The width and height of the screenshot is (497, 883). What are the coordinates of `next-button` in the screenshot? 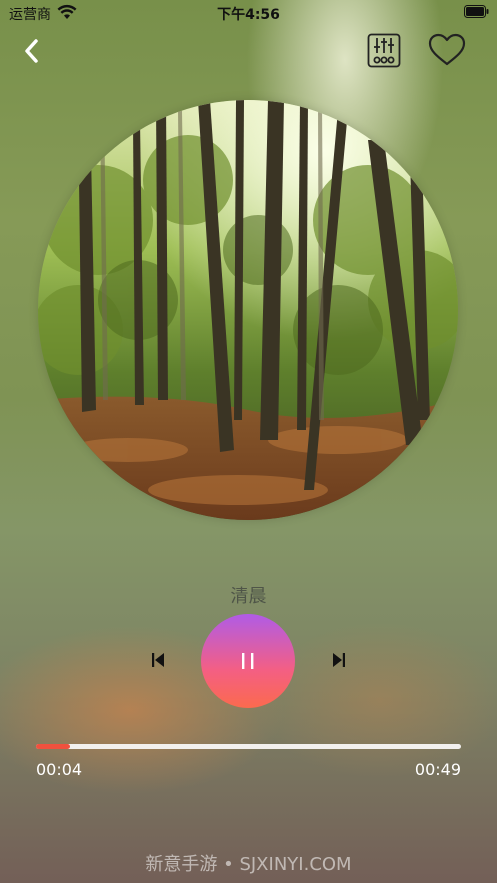 It's located at (339, 660).